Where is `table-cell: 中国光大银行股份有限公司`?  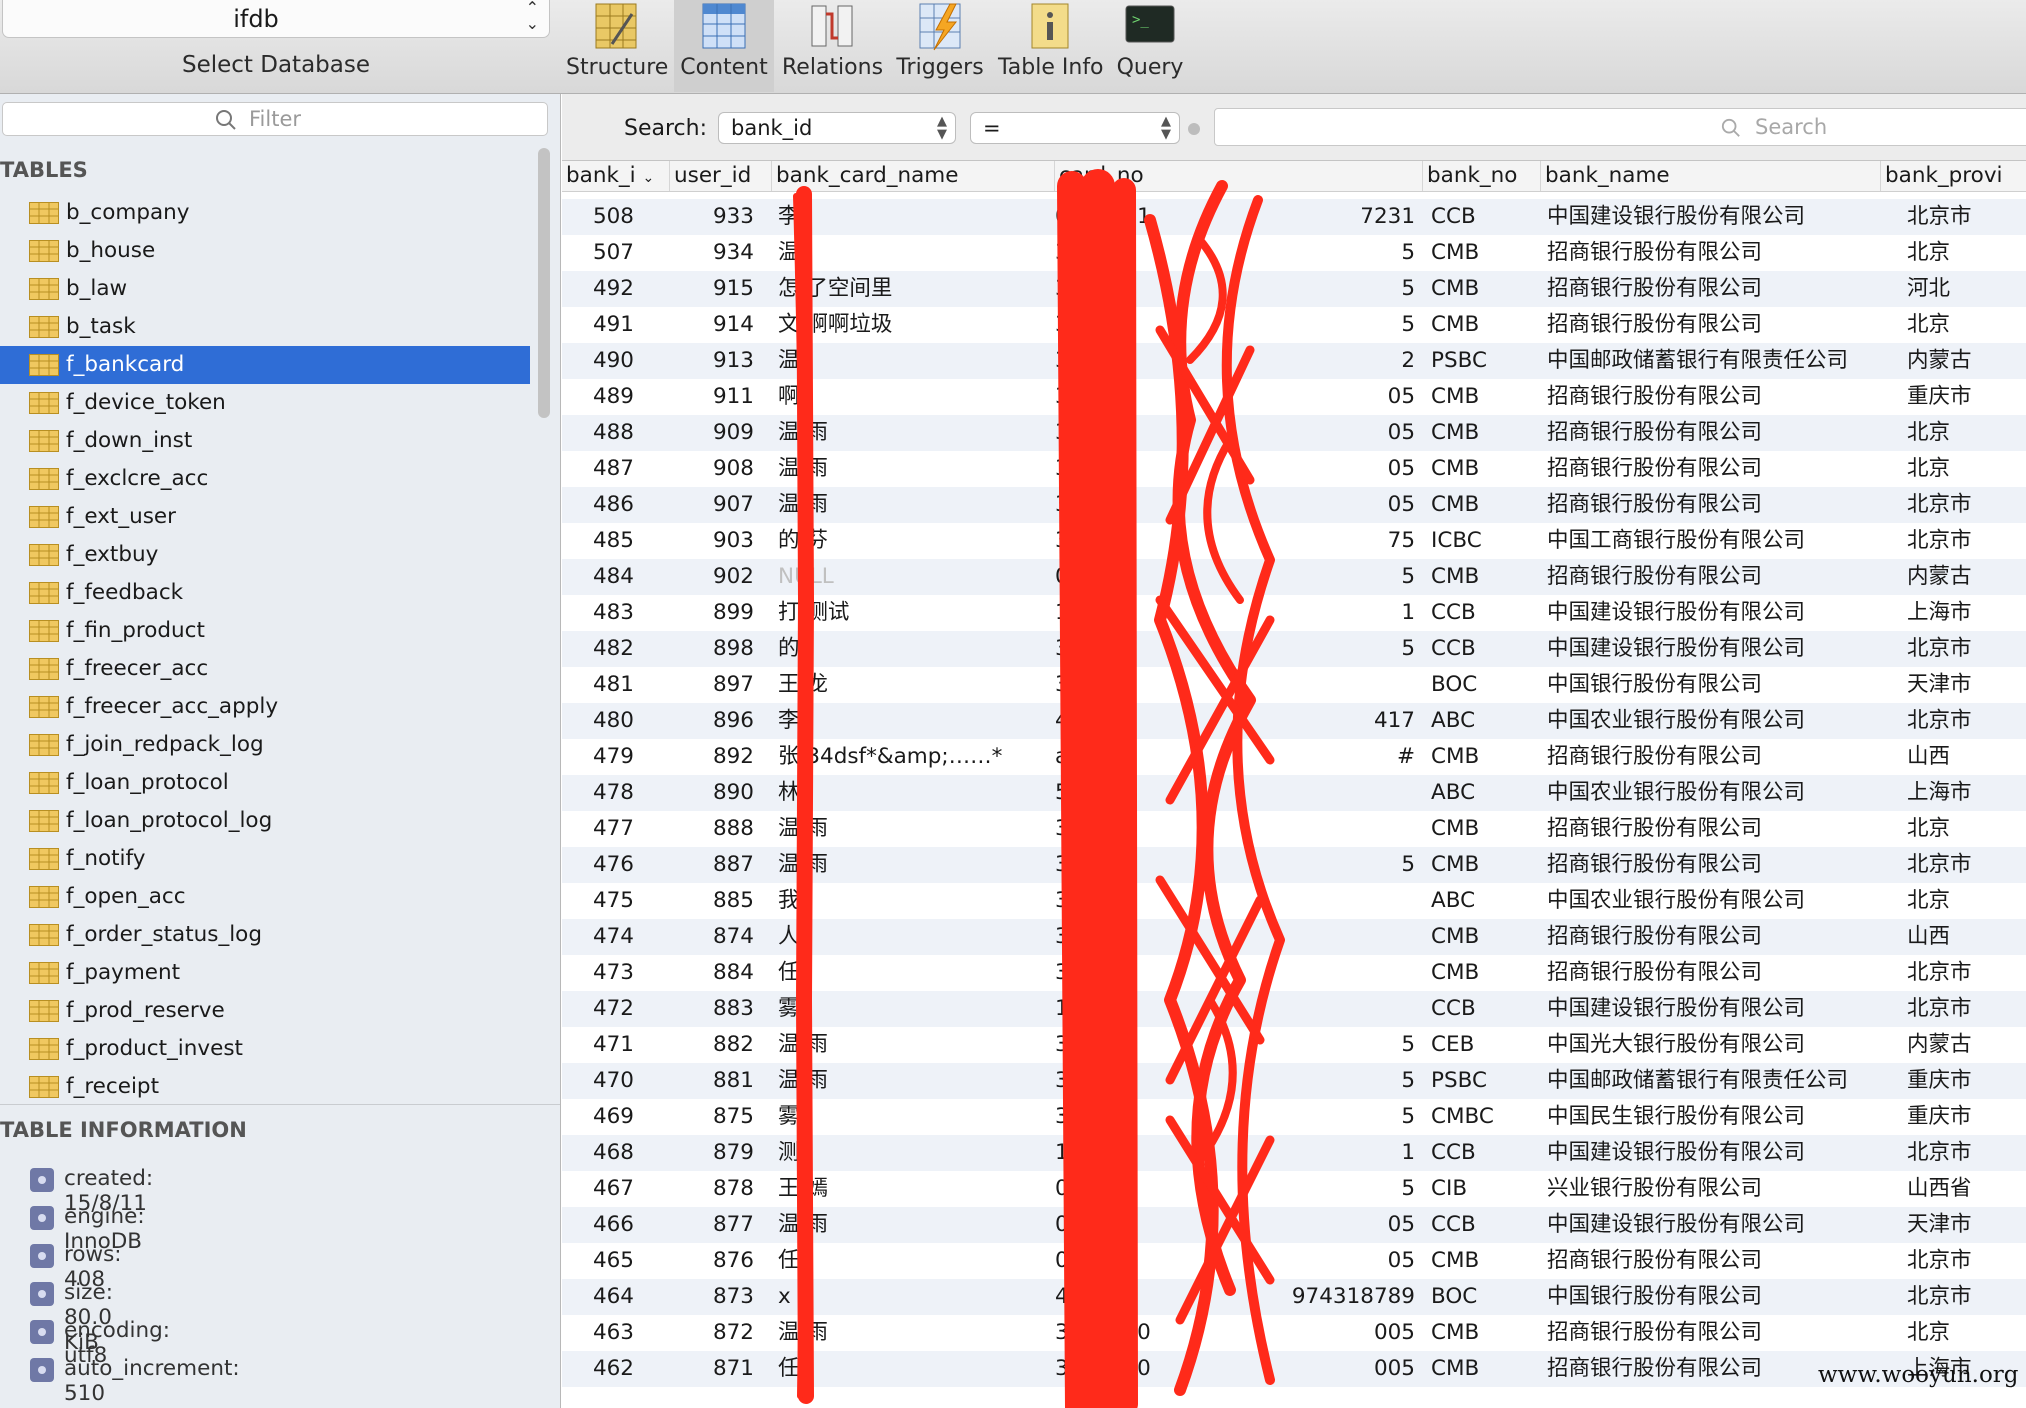
table-cell: 中国光大银行股份有限公司 is located at coordinates (1712, 1045).